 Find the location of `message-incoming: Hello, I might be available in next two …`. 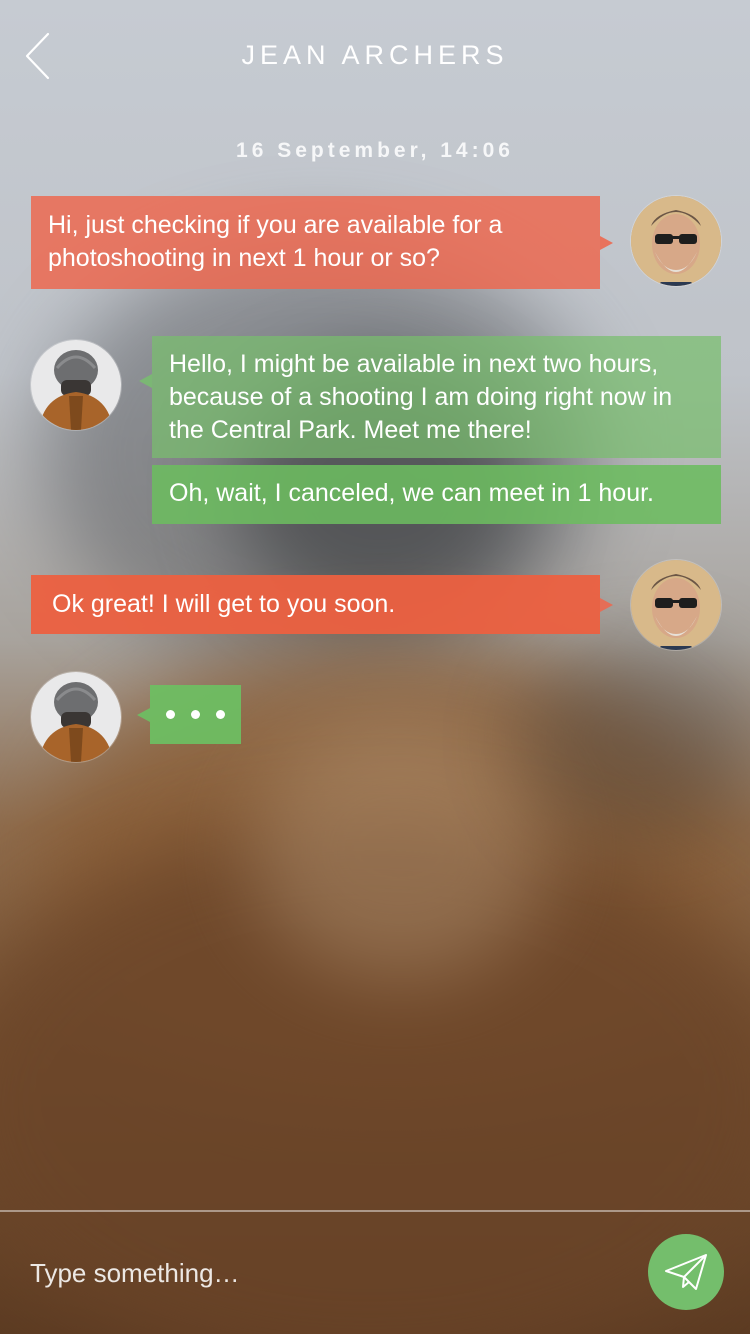

message-incoming: Hello, I might be available in next two … is located at coordinates (430, 397).